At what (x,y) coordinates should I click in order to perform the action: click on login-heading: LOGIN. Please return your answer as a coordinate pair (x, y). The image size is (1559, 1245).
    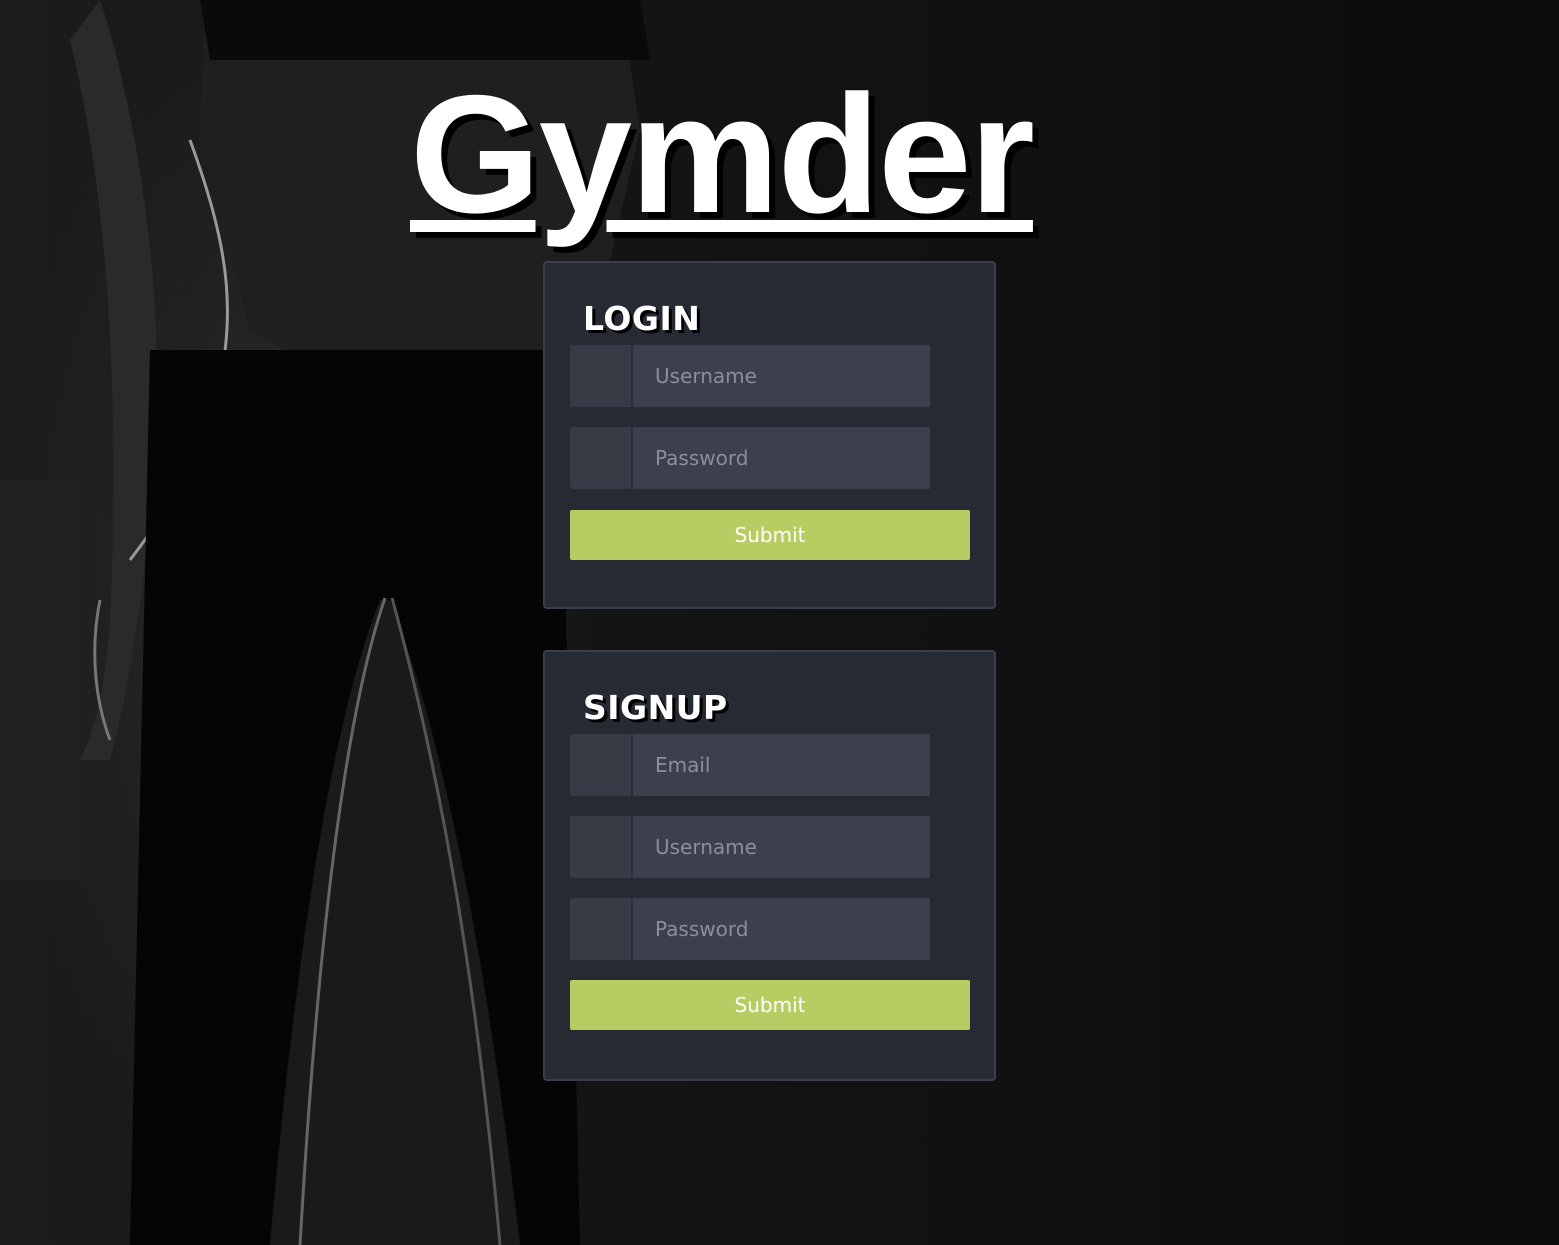
    Looking at the image, I should click on (642, 318).